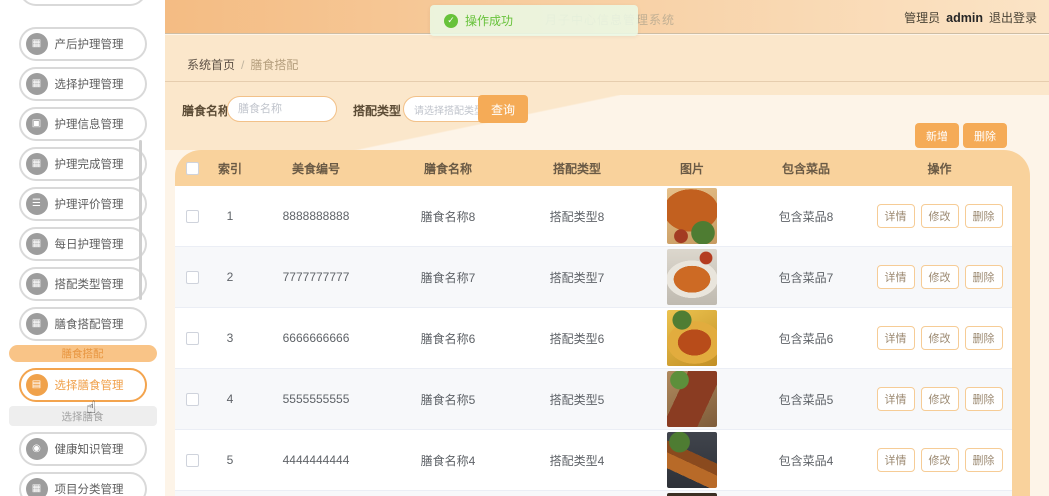 This screenshot has width=1049, height=496. What do you see at coordinates (316, 216) in the screenshot?
I see `cell-food-number: 8888888888` at bounding box center [316, 216].